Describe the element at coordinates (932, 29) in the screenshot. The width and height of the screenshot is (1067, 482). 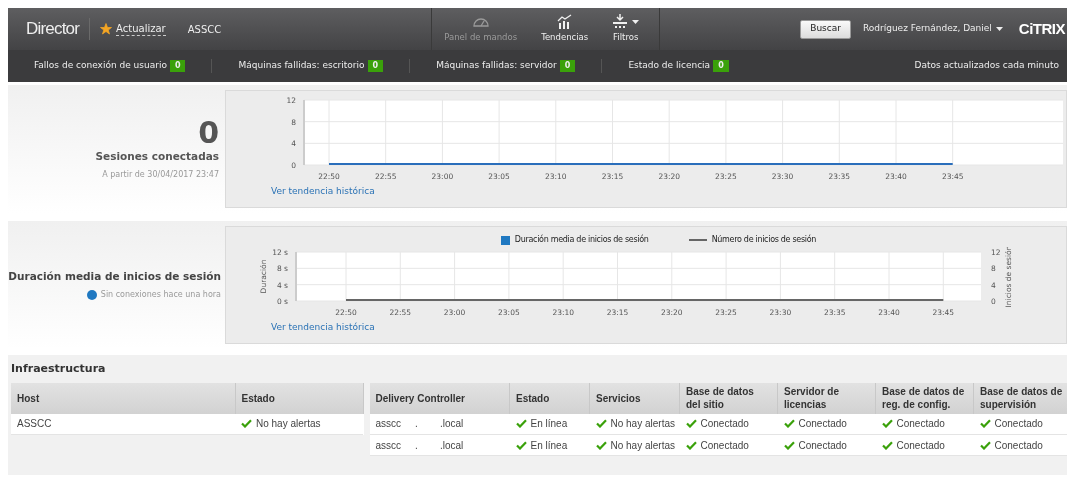
I see `user-menu: Rodríguez Fernández, Daniel` at that location.